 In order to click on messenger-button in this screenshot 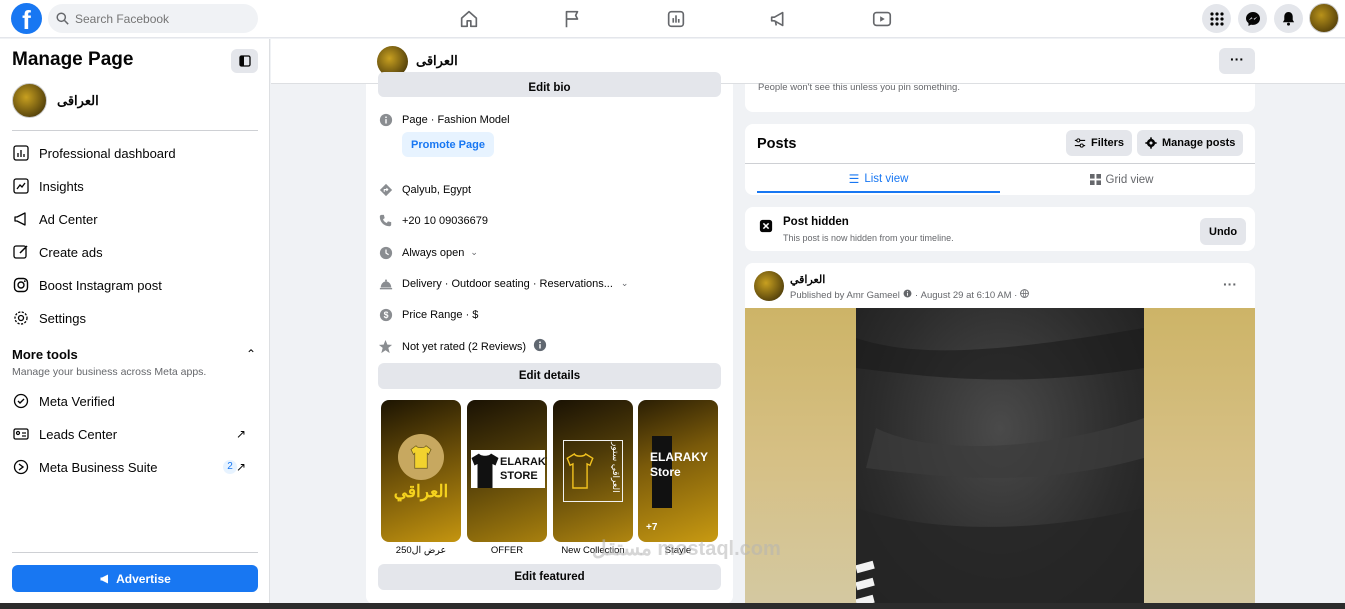, I will do `click(1252, 18)`.